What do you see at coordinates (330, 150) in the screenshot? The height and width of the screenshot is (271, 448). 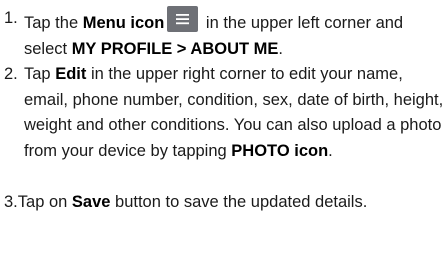 I see `step-2-end: .` at bounding box center [330, 150].